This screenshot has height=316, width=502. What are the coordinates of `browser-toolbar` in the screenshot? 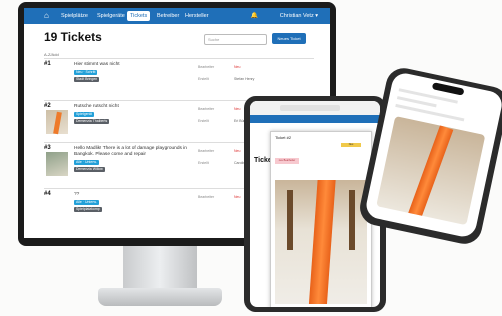 It's located at (315, 108).